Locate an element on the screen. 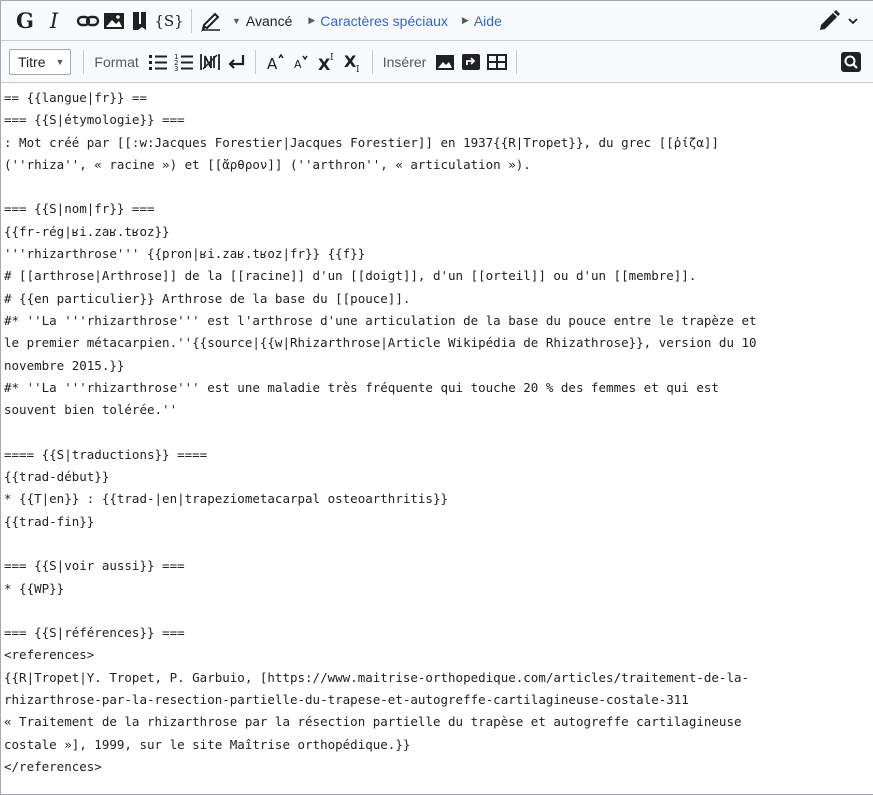 The image size is (873, 795). insert-group-label: Insérer is located at coordinates (404, 61).